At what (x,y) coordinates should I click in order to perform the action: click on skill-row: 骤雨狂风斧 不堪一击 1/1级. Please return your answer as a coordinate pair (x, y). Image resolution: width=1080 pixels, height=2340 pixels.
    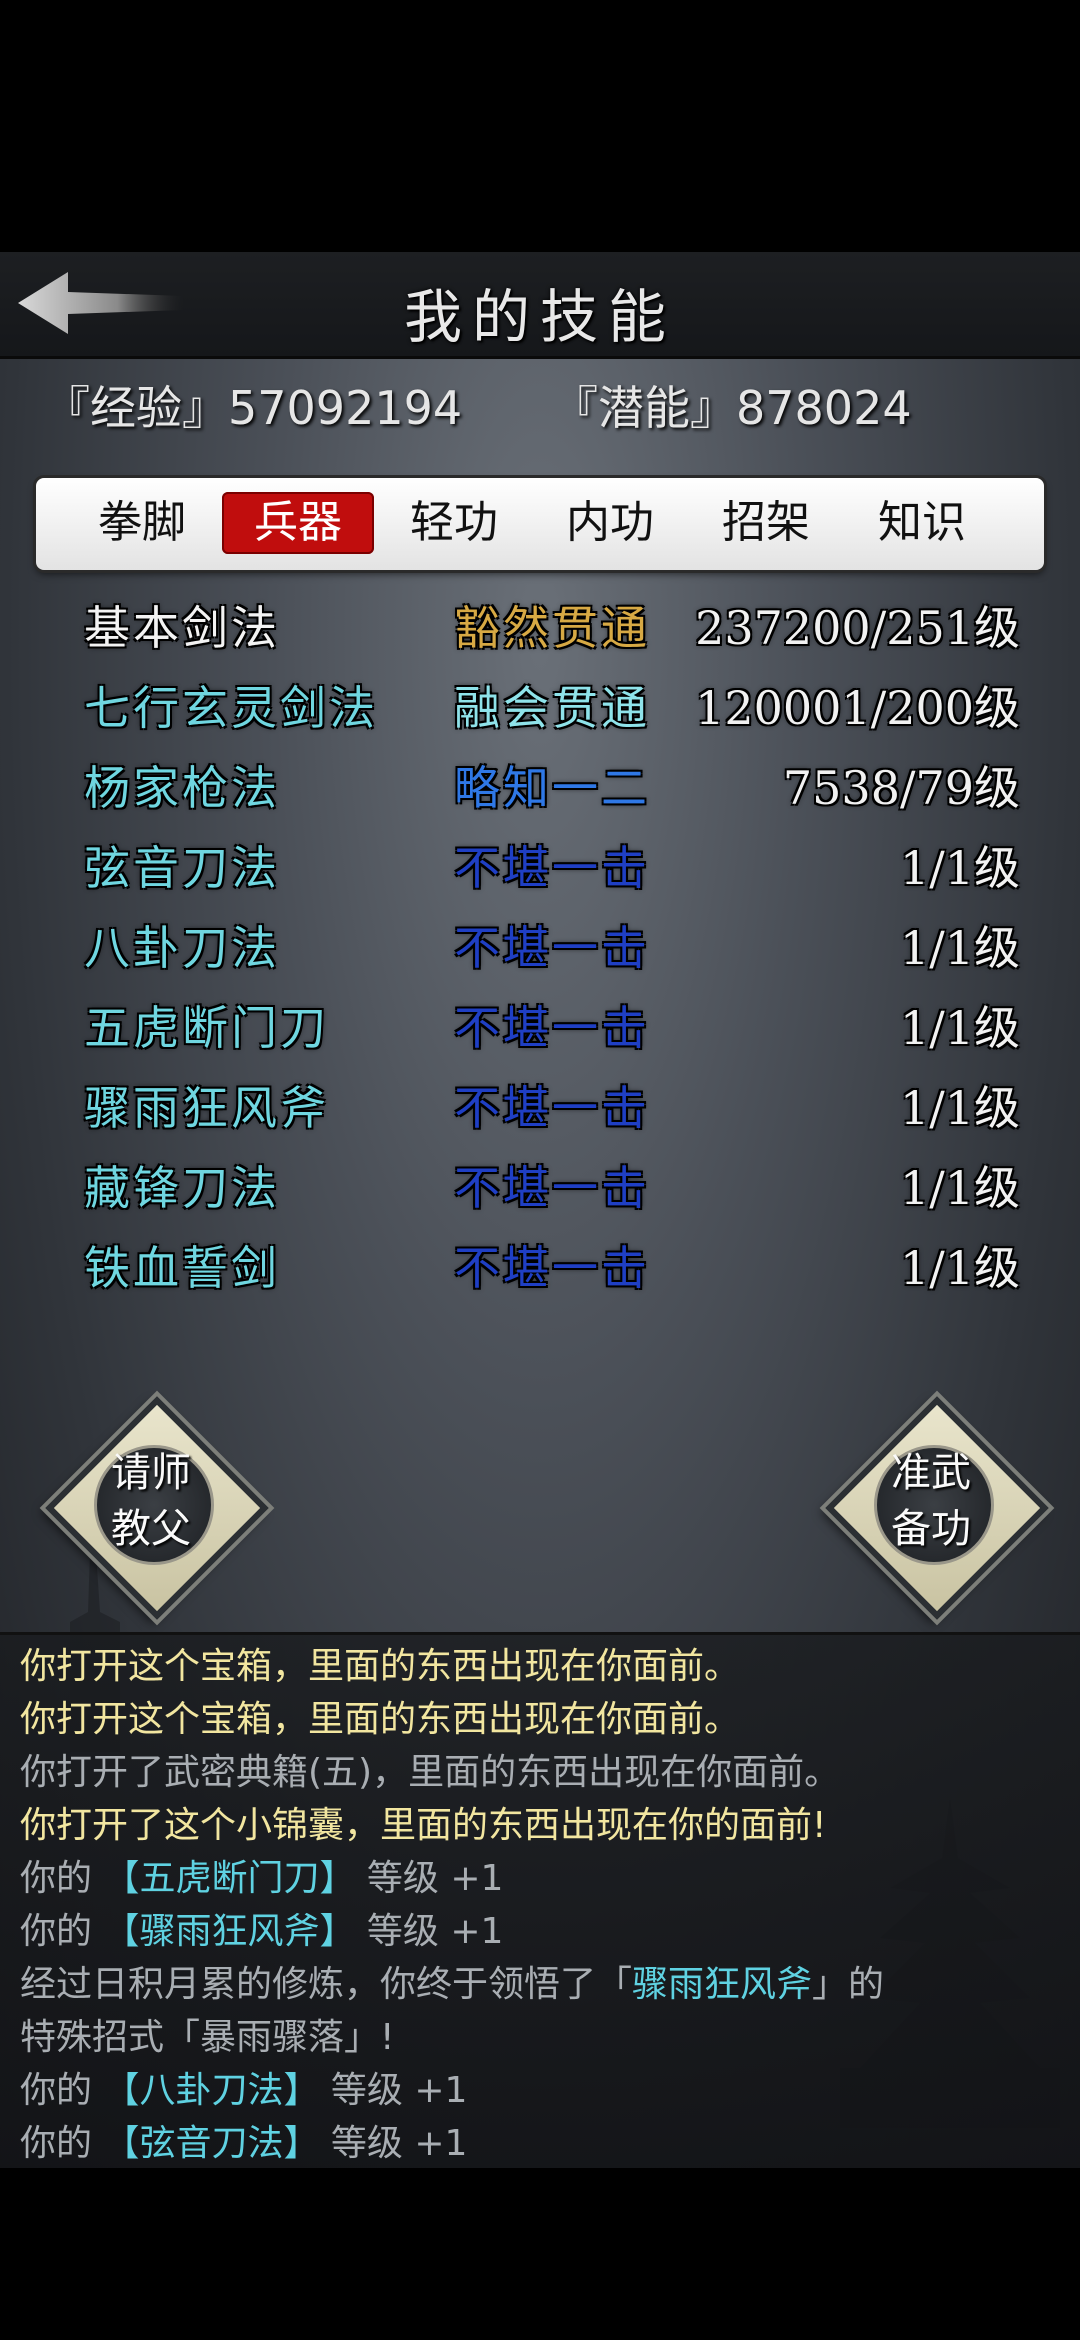
    Looking at the image, I should click on (540, 1112).